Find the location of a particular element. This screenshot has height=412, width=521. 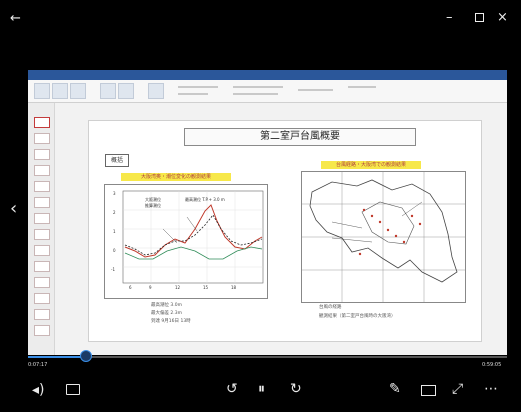

typhoon-map is located at coordinates (383, 237).